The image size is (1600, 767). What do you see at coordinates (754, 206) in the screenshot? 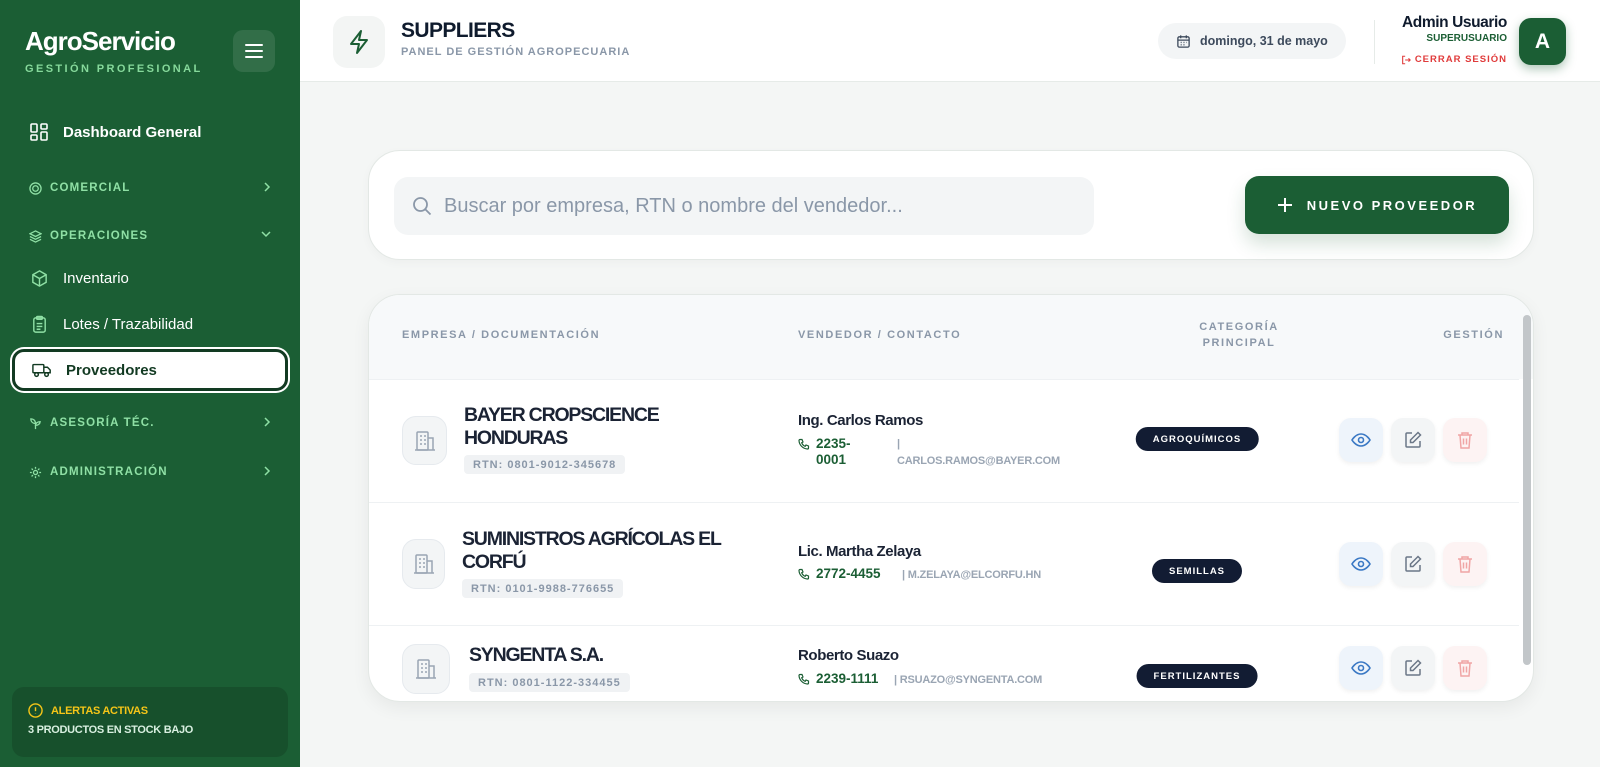
I see `search-input` at bounding box center [754, 206].